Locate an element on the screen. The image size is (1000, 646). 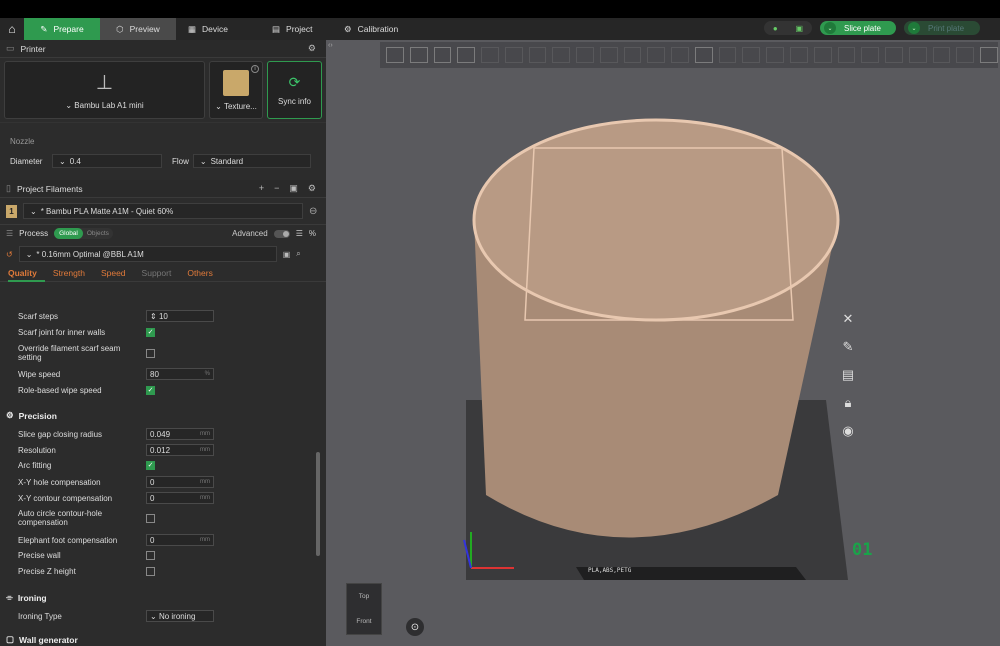
auto-circle-label: Auto circle contour-hole compensation is located at coordinates (60, 518).